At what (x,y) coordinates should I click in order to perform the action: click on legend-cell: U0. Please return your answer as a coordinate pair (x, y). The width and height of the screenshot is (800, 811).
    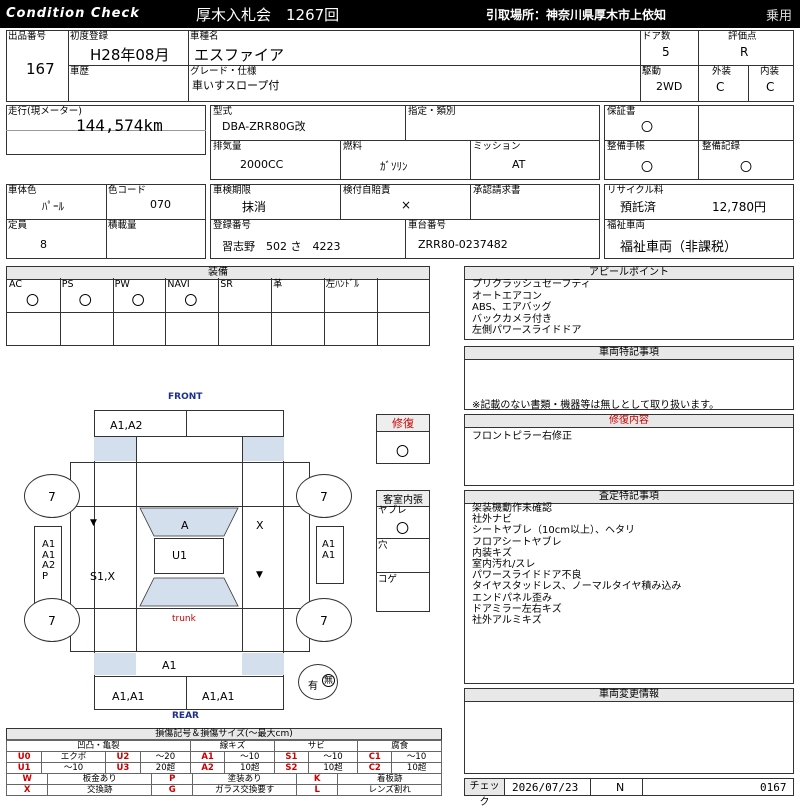
    Looking at the image, I should click on (24, 757).